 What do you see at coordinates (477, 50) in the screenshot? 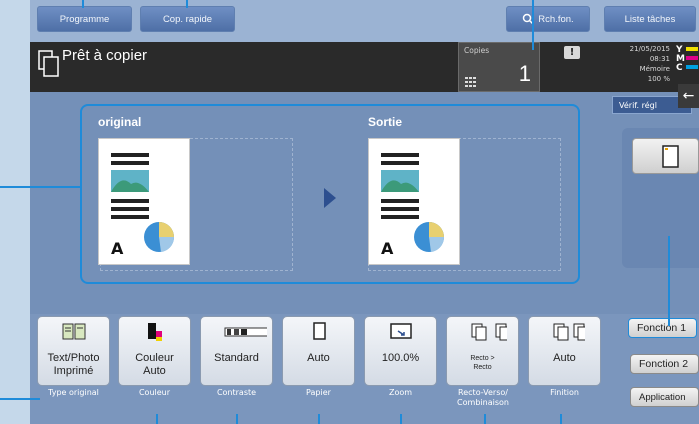
I see `copies-label: Copies` at bounding box center [477, 50].